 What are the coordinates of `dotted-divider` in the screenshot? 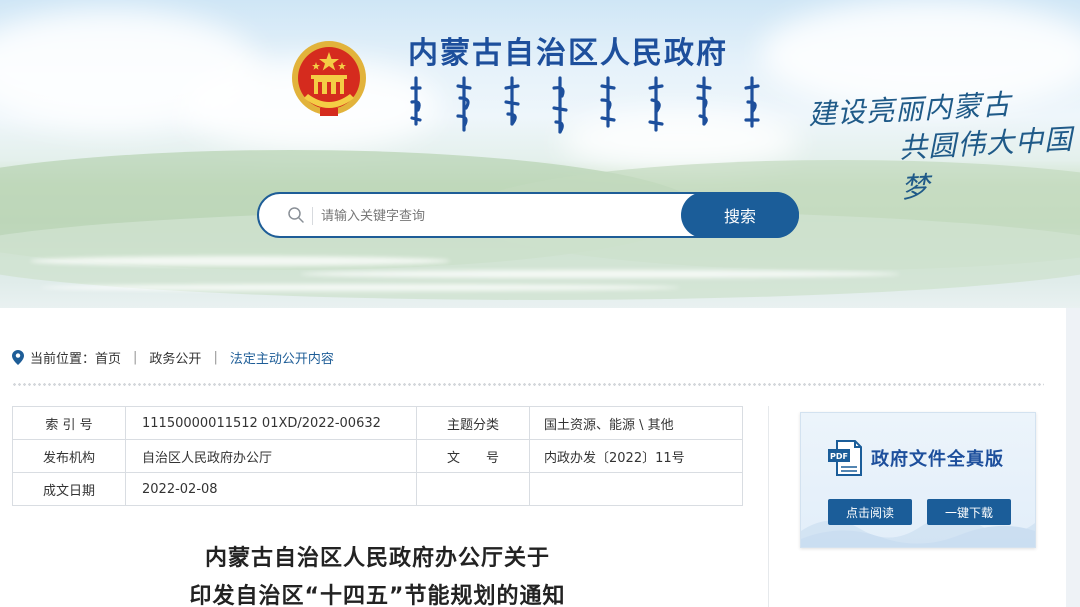 It's located at (528, 385).